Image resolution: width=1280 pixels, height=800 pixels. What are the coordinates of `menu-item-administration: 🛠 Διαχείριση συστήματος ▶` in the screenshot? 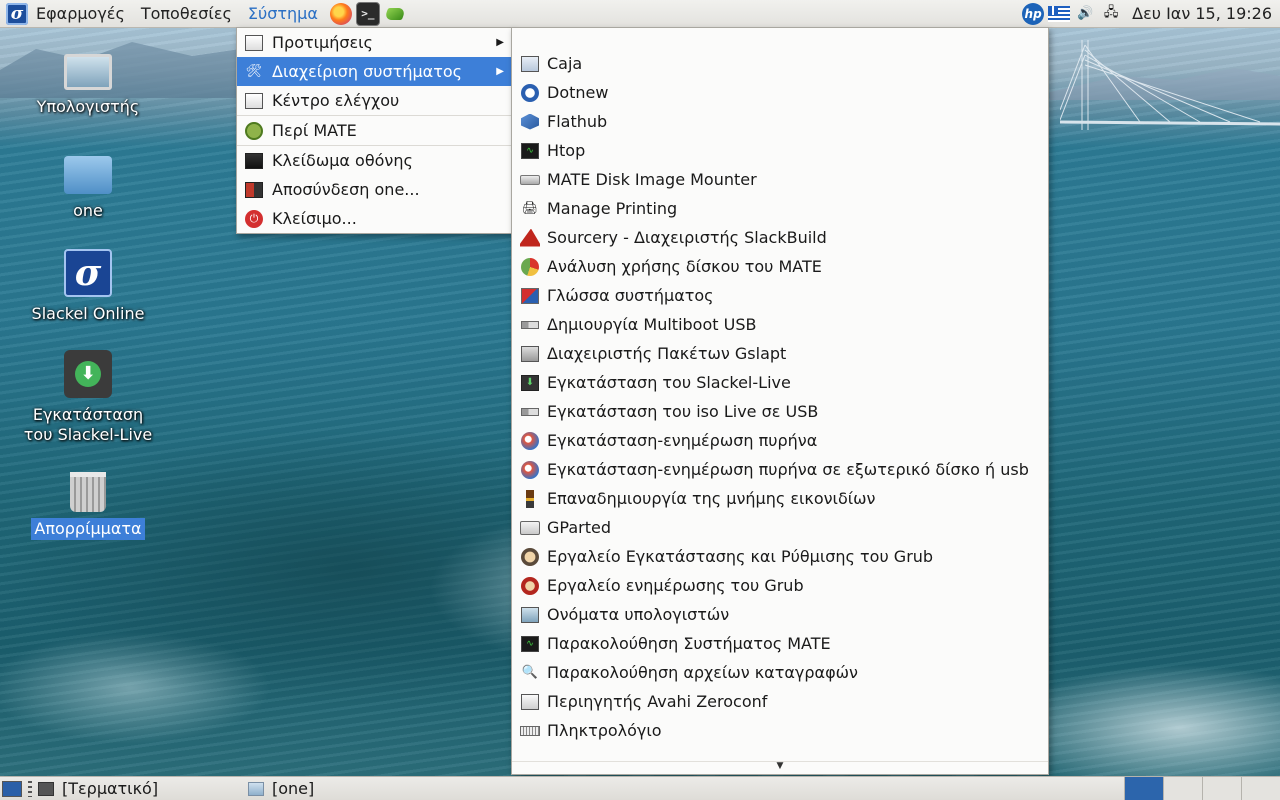 It's located at (374, 71).